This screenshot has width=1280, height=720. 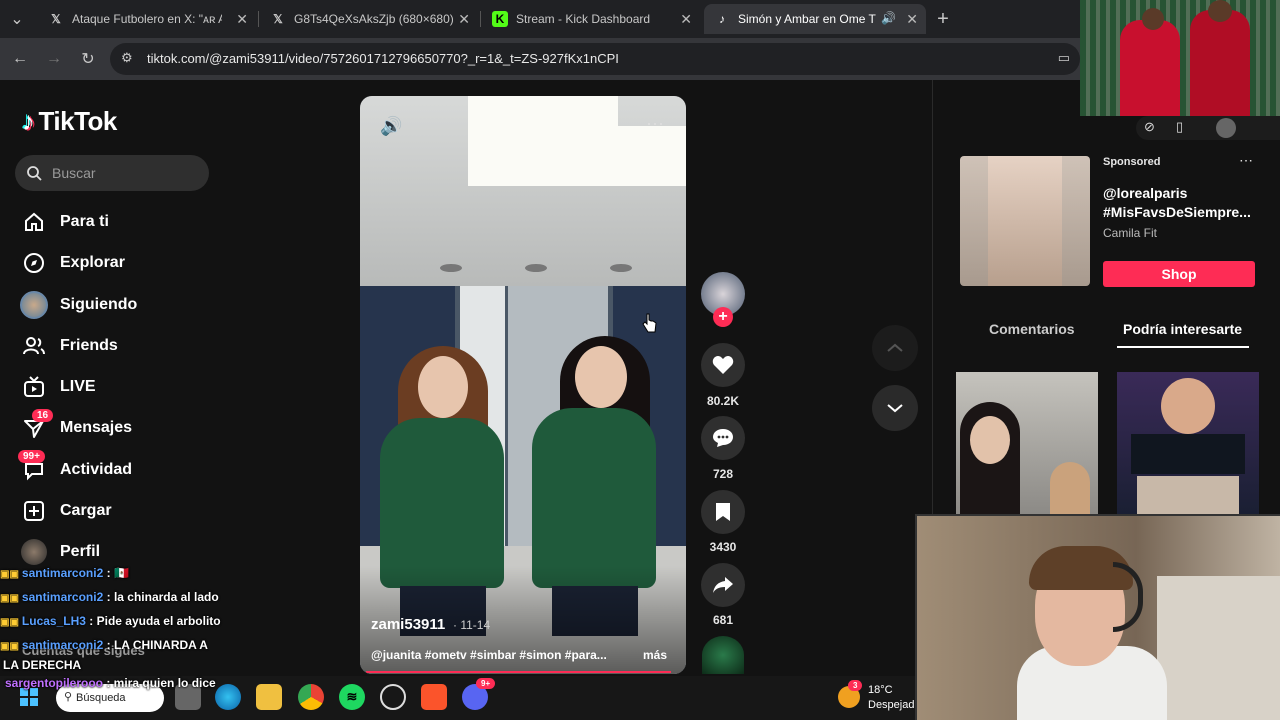 I want to click on tiktok-logo-icon: ♪, so click(x=722, y=19).